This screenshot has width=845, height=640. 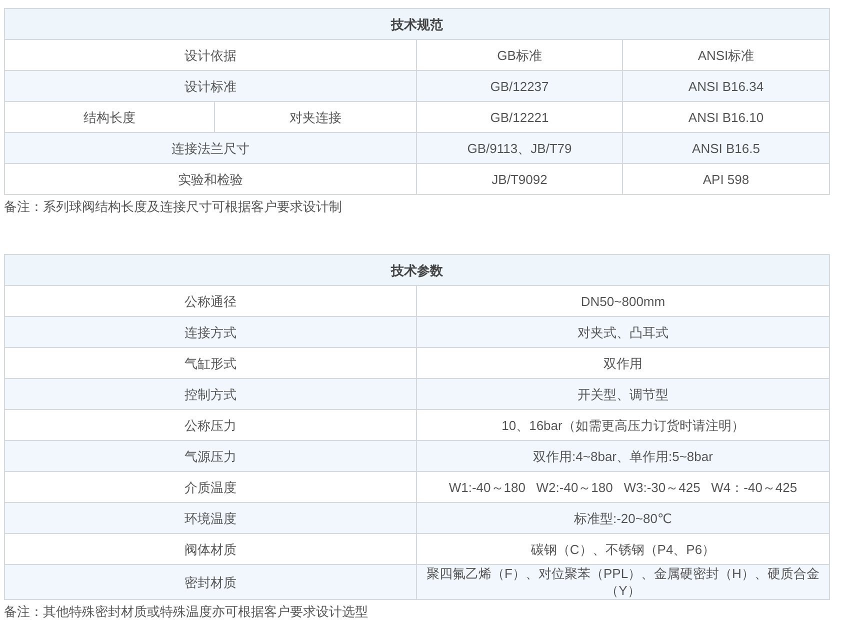 I want to click on table-cell: GB/12237, so click(x=519, y=86).